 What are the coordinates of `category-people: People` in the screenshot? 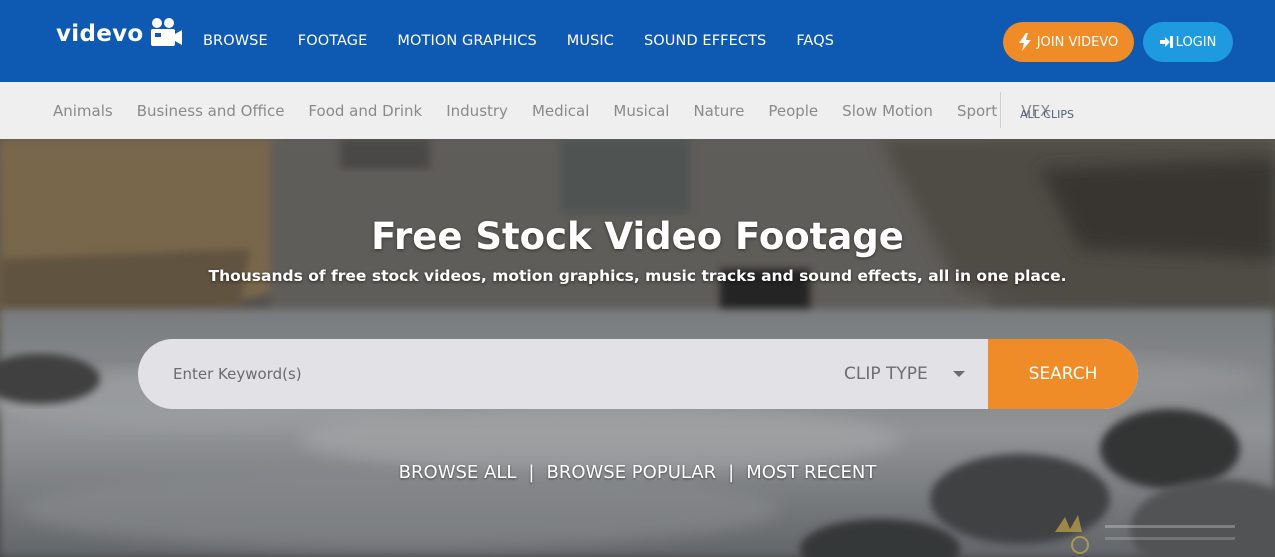 It's located at (793, 111).